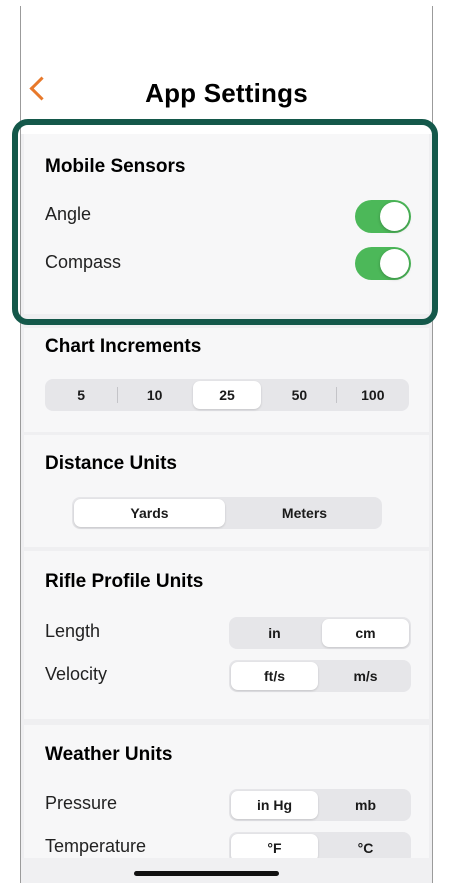 Image resolution: width=451 pixels, height=885 pixels. I want to click on increment-option-100: 100, so click(373, 395).